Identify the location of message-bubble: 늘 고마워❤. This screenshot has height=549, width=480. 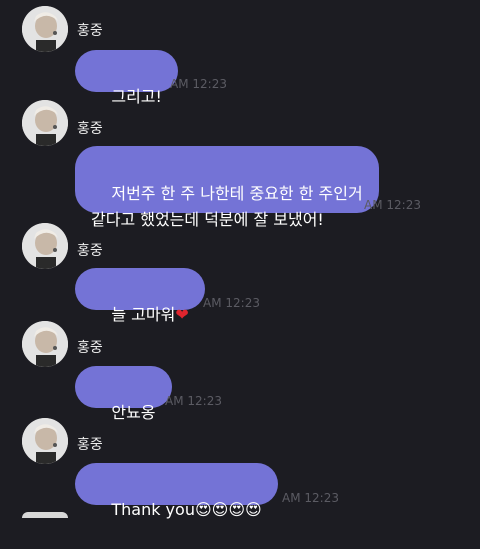
(140, 296).